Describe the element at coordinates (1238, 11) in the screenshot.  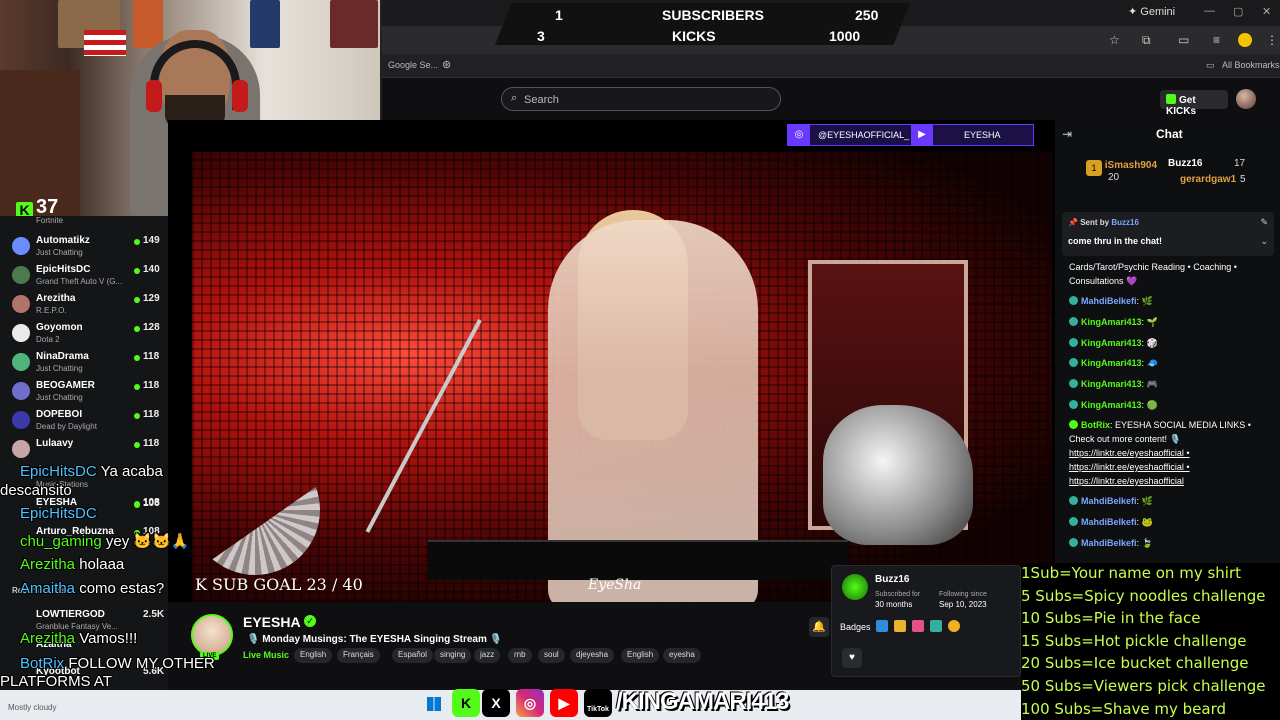
I see `maximize-button: ▢` at that location.